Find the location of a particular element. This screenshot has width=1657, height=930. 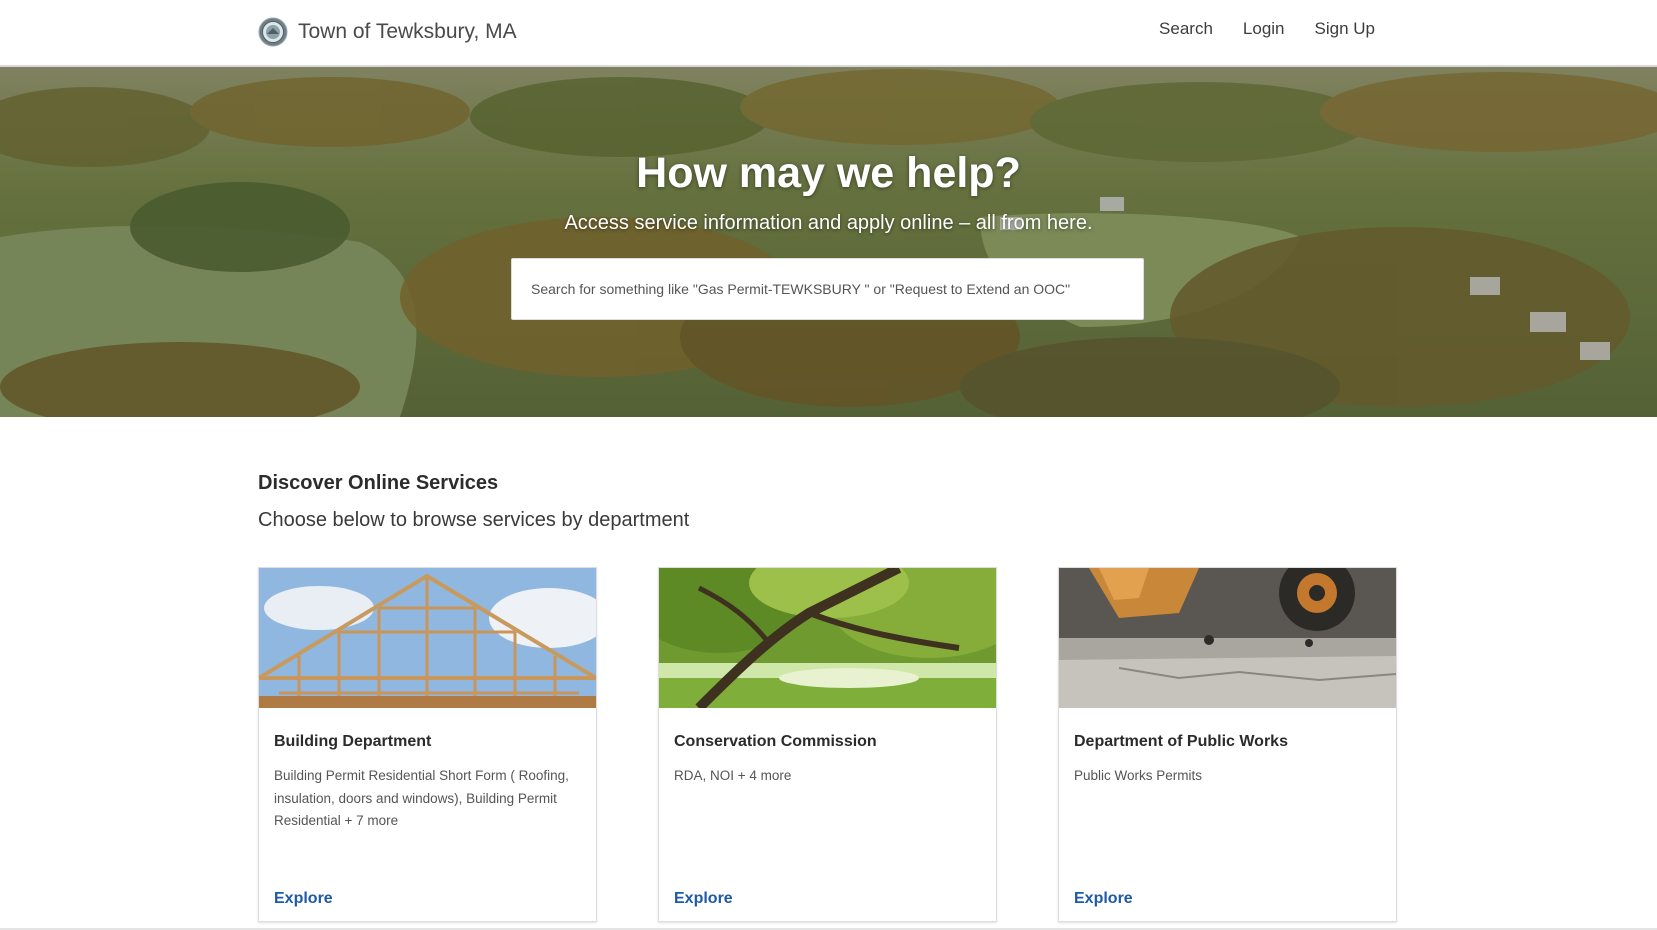

card-description: RDA, NOI + 4 more is located at coordinates (733, 775).